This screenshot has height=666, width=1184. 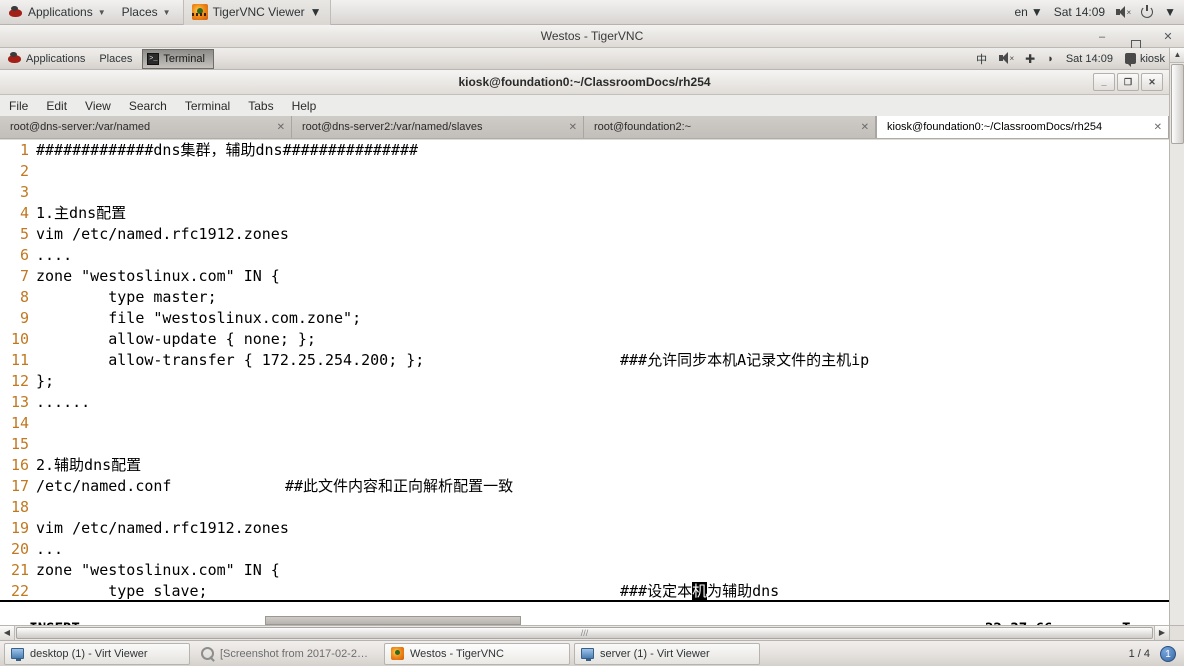 I want to click on horizontal-scrollbar: ◀ /// ▶, so click(x=584, y=632).